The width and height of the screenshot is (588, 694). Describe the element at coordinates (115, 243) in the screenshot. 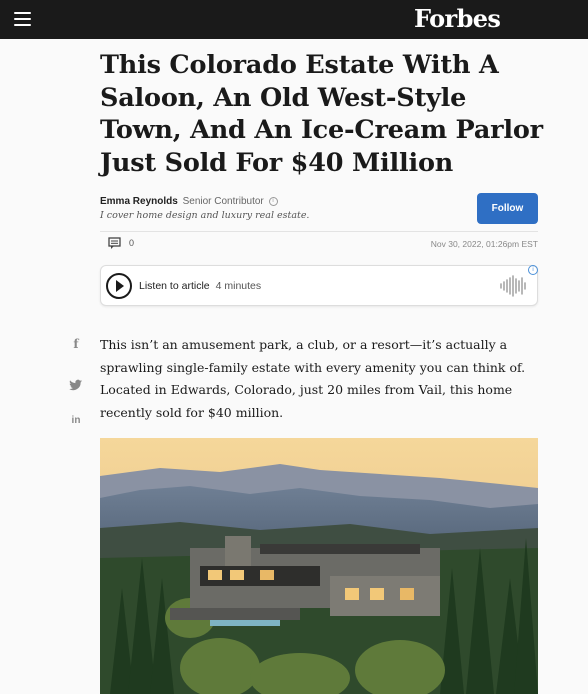

I see `comment-icon` at that location.